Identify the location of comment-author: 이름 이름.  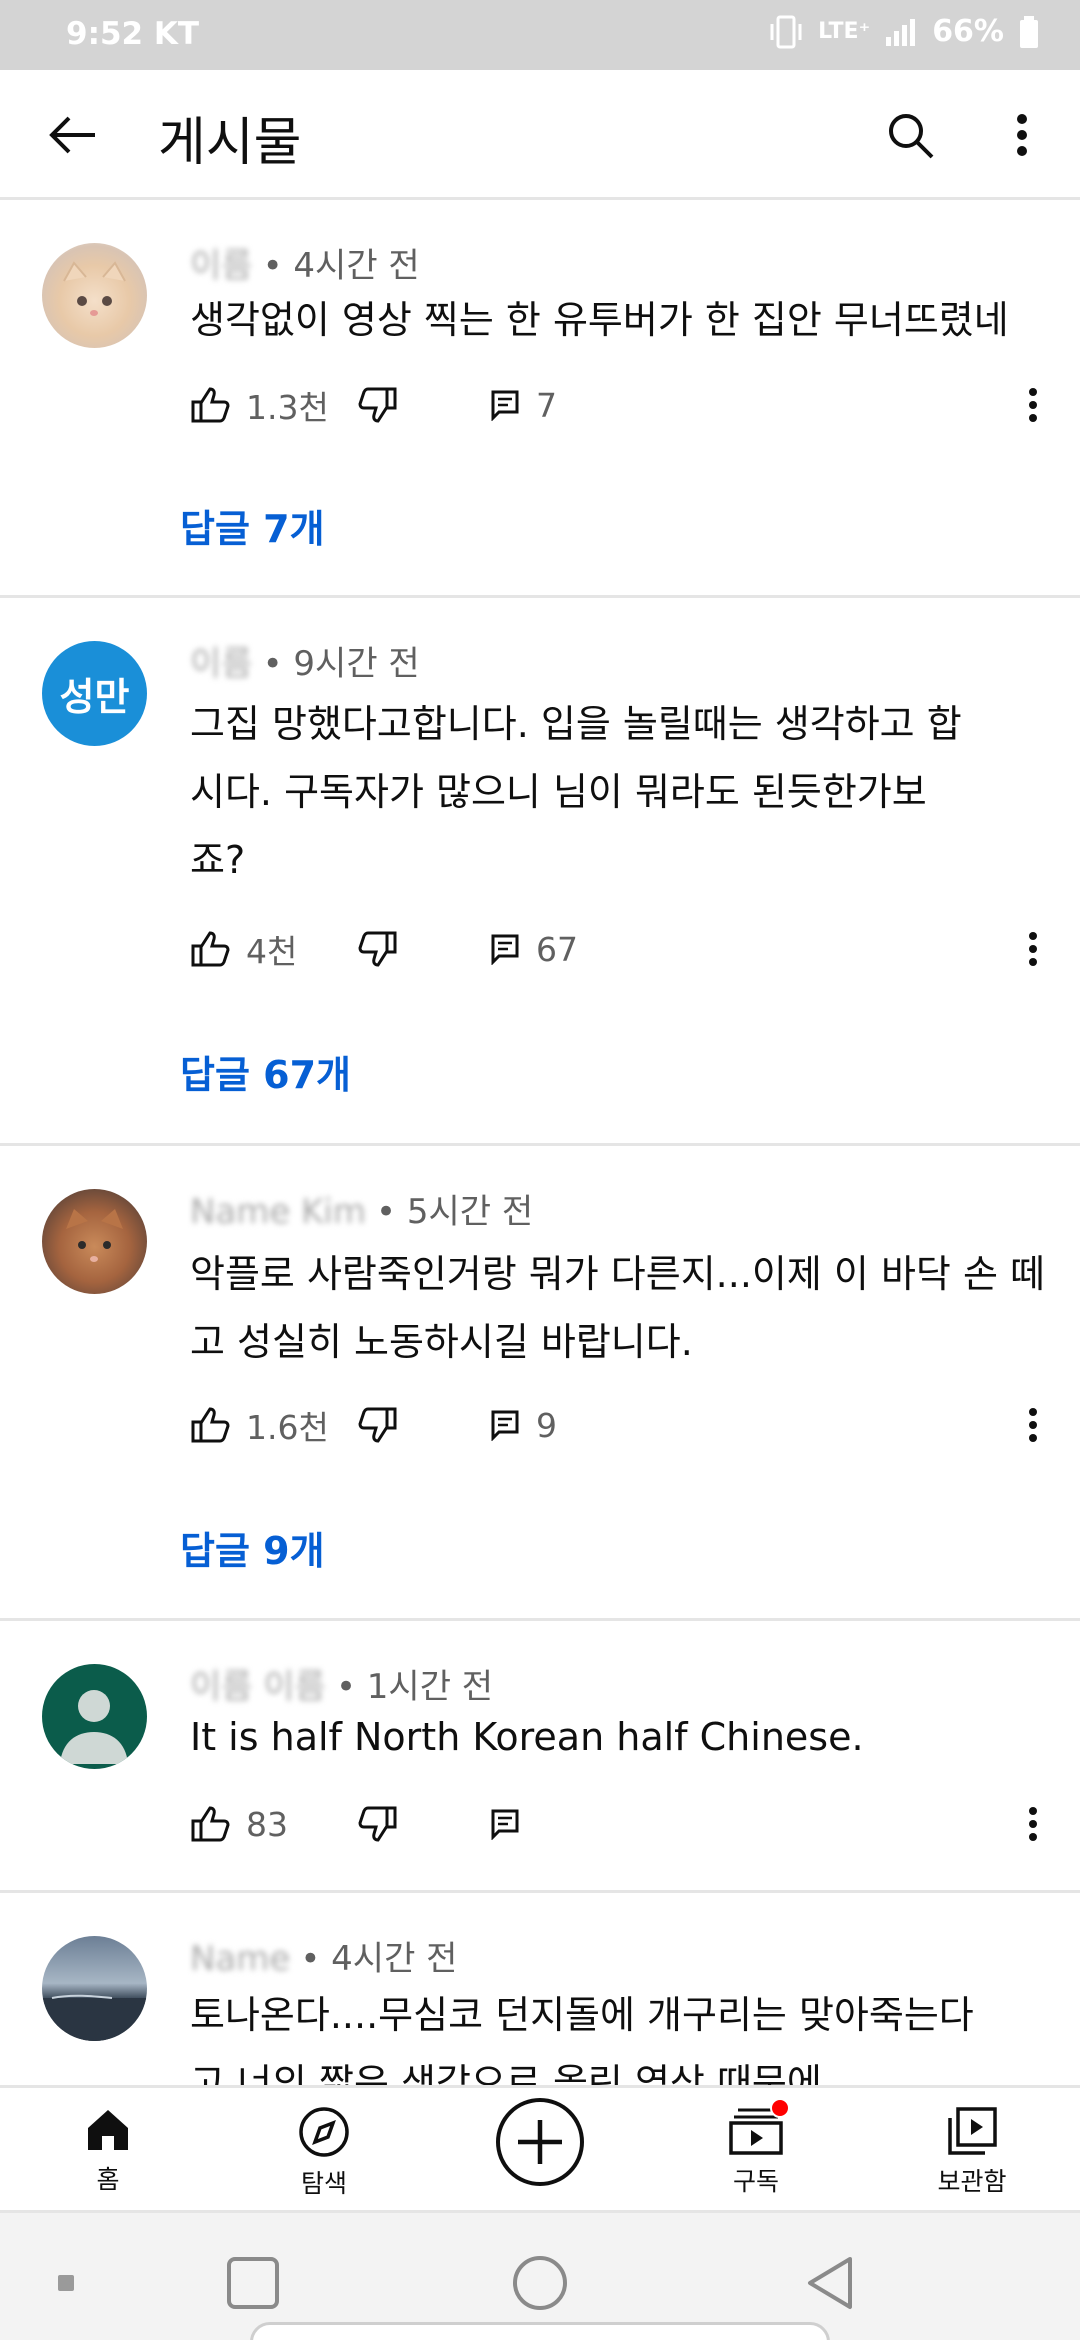
(258, 1687).